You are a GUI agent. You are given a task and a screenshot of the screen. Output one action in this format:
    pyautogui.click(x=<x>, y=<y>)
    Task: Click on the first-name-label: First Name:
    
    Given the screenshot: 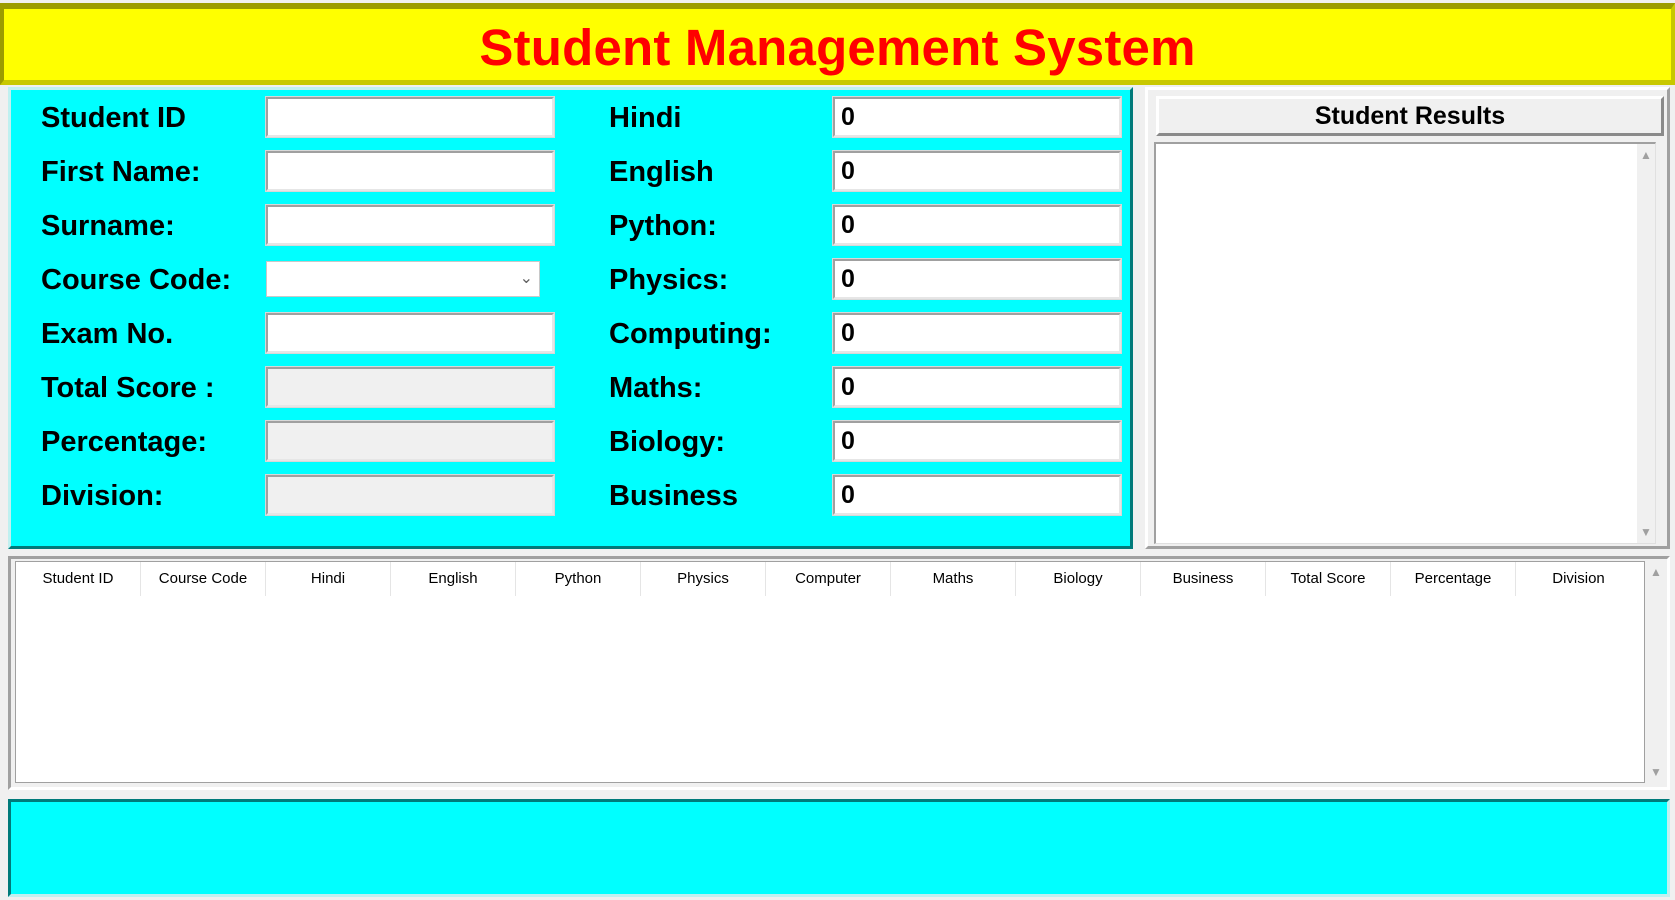 What is the action you would take?
    pyautogui.click(x=121, y=172)
    